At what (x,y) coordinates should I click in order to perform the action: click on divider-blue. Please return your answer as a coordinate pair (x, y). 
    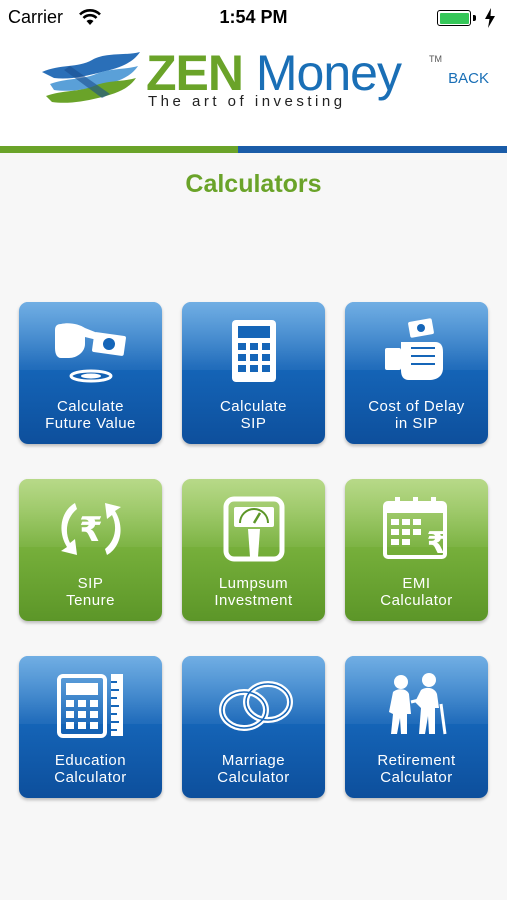
    Looking at the image, I should click on (372, 149).